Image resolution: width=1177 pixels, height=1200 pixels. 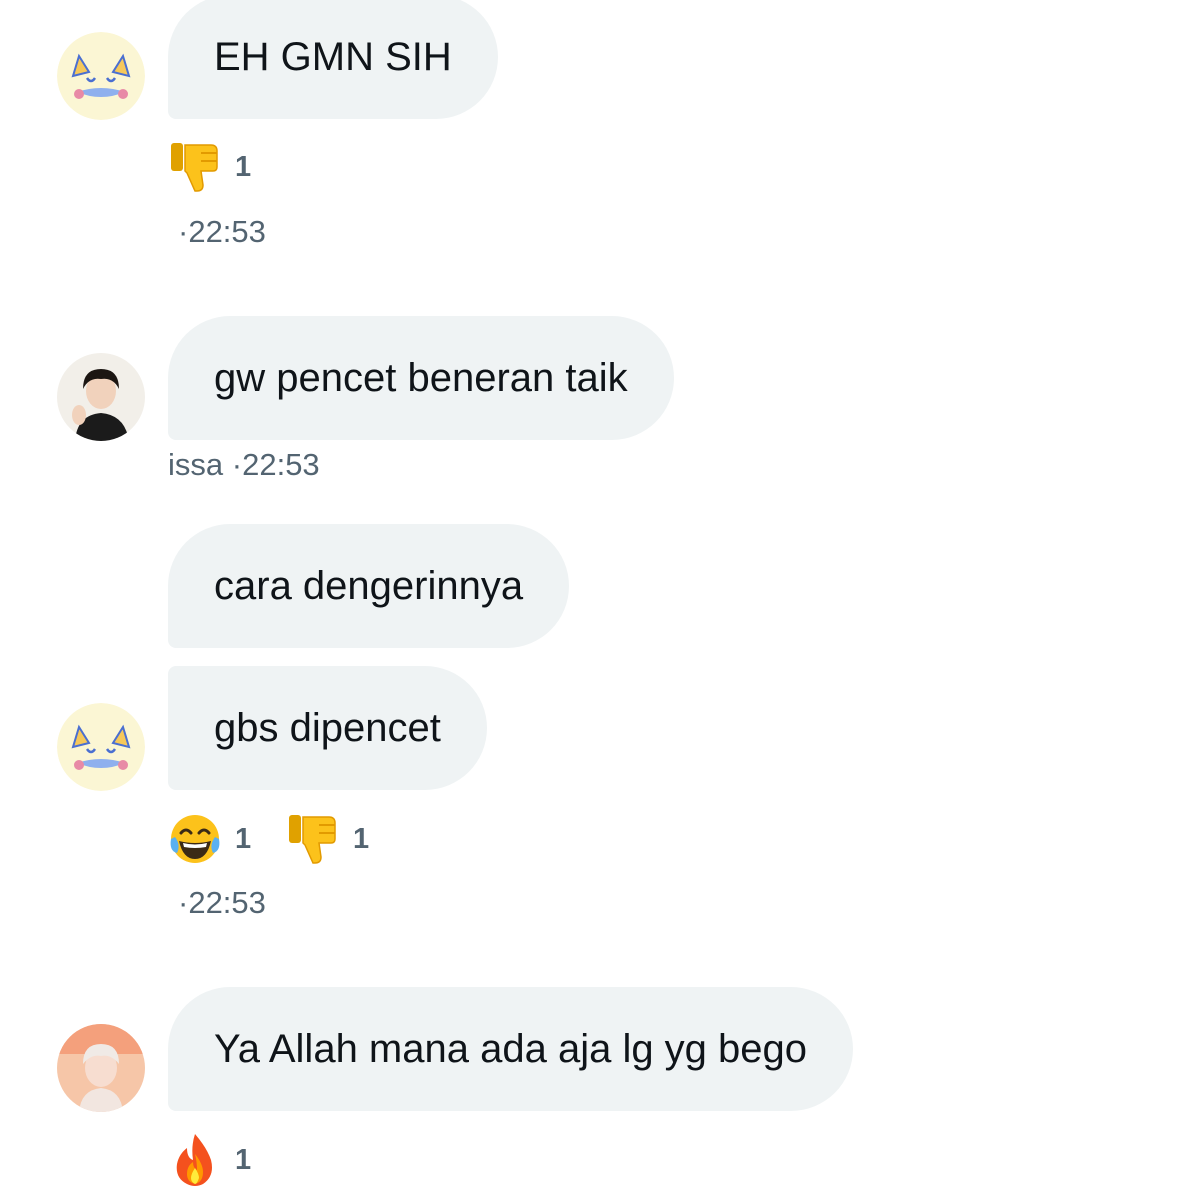 I want to click on reaction-tears-of-joy: 1, so click(x=209, y=839).